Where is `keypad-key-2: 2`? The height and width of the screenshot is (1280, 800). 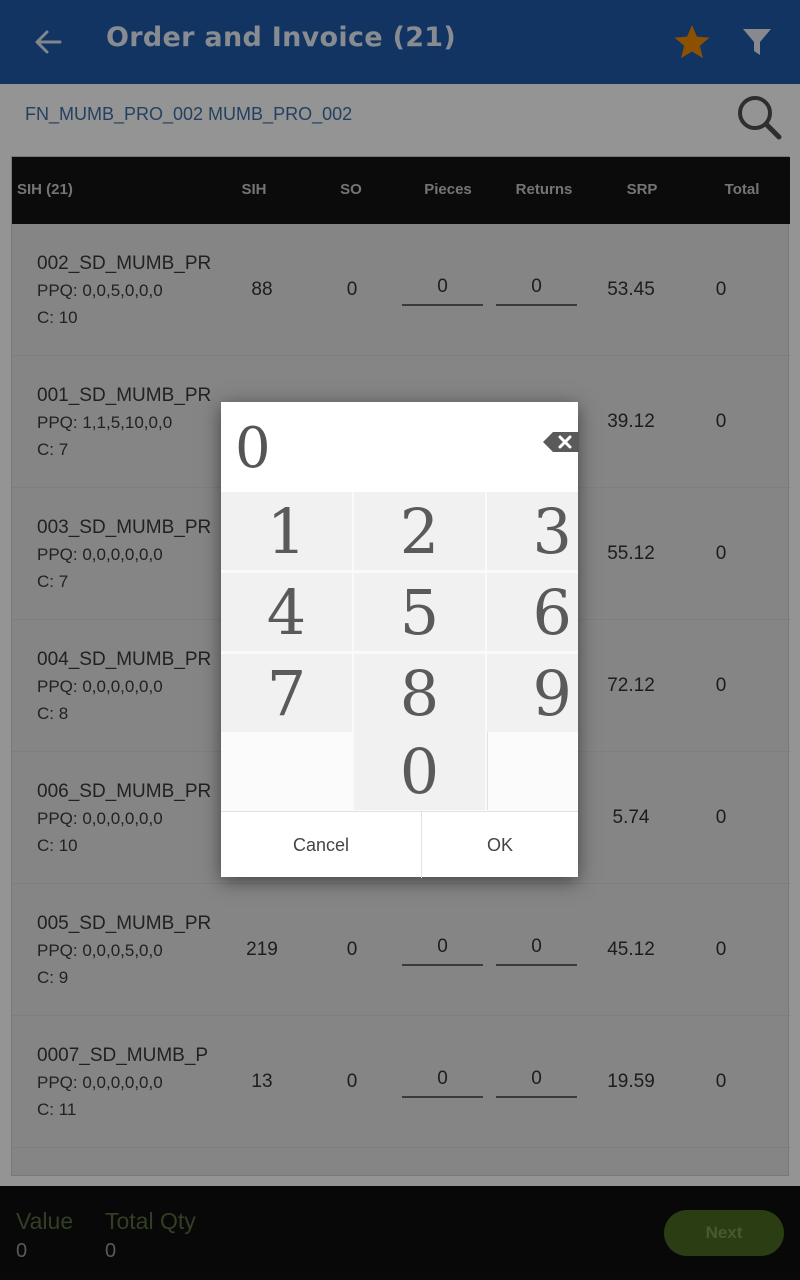 keypad-key-2: 2 is located at coordinates (419, 531).